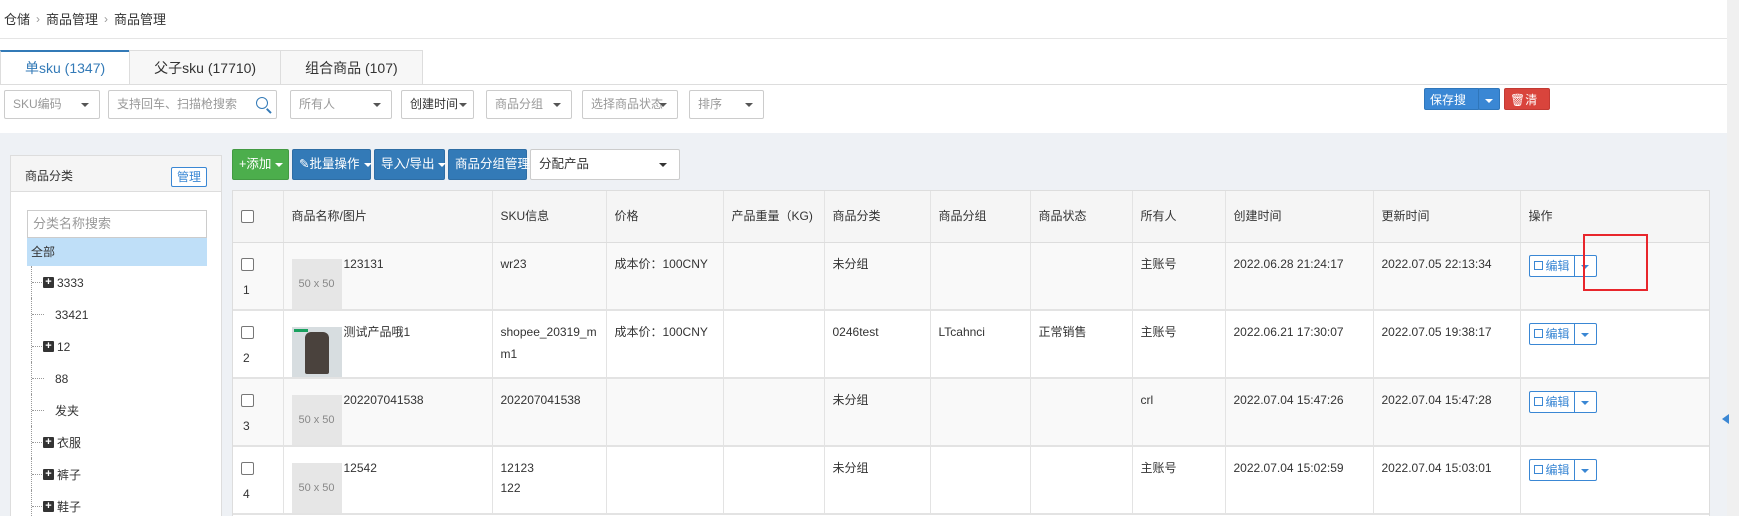  Describe the element at coordinates (69, 442) in the screenshot. I see `category-label: 衣服` at that location.